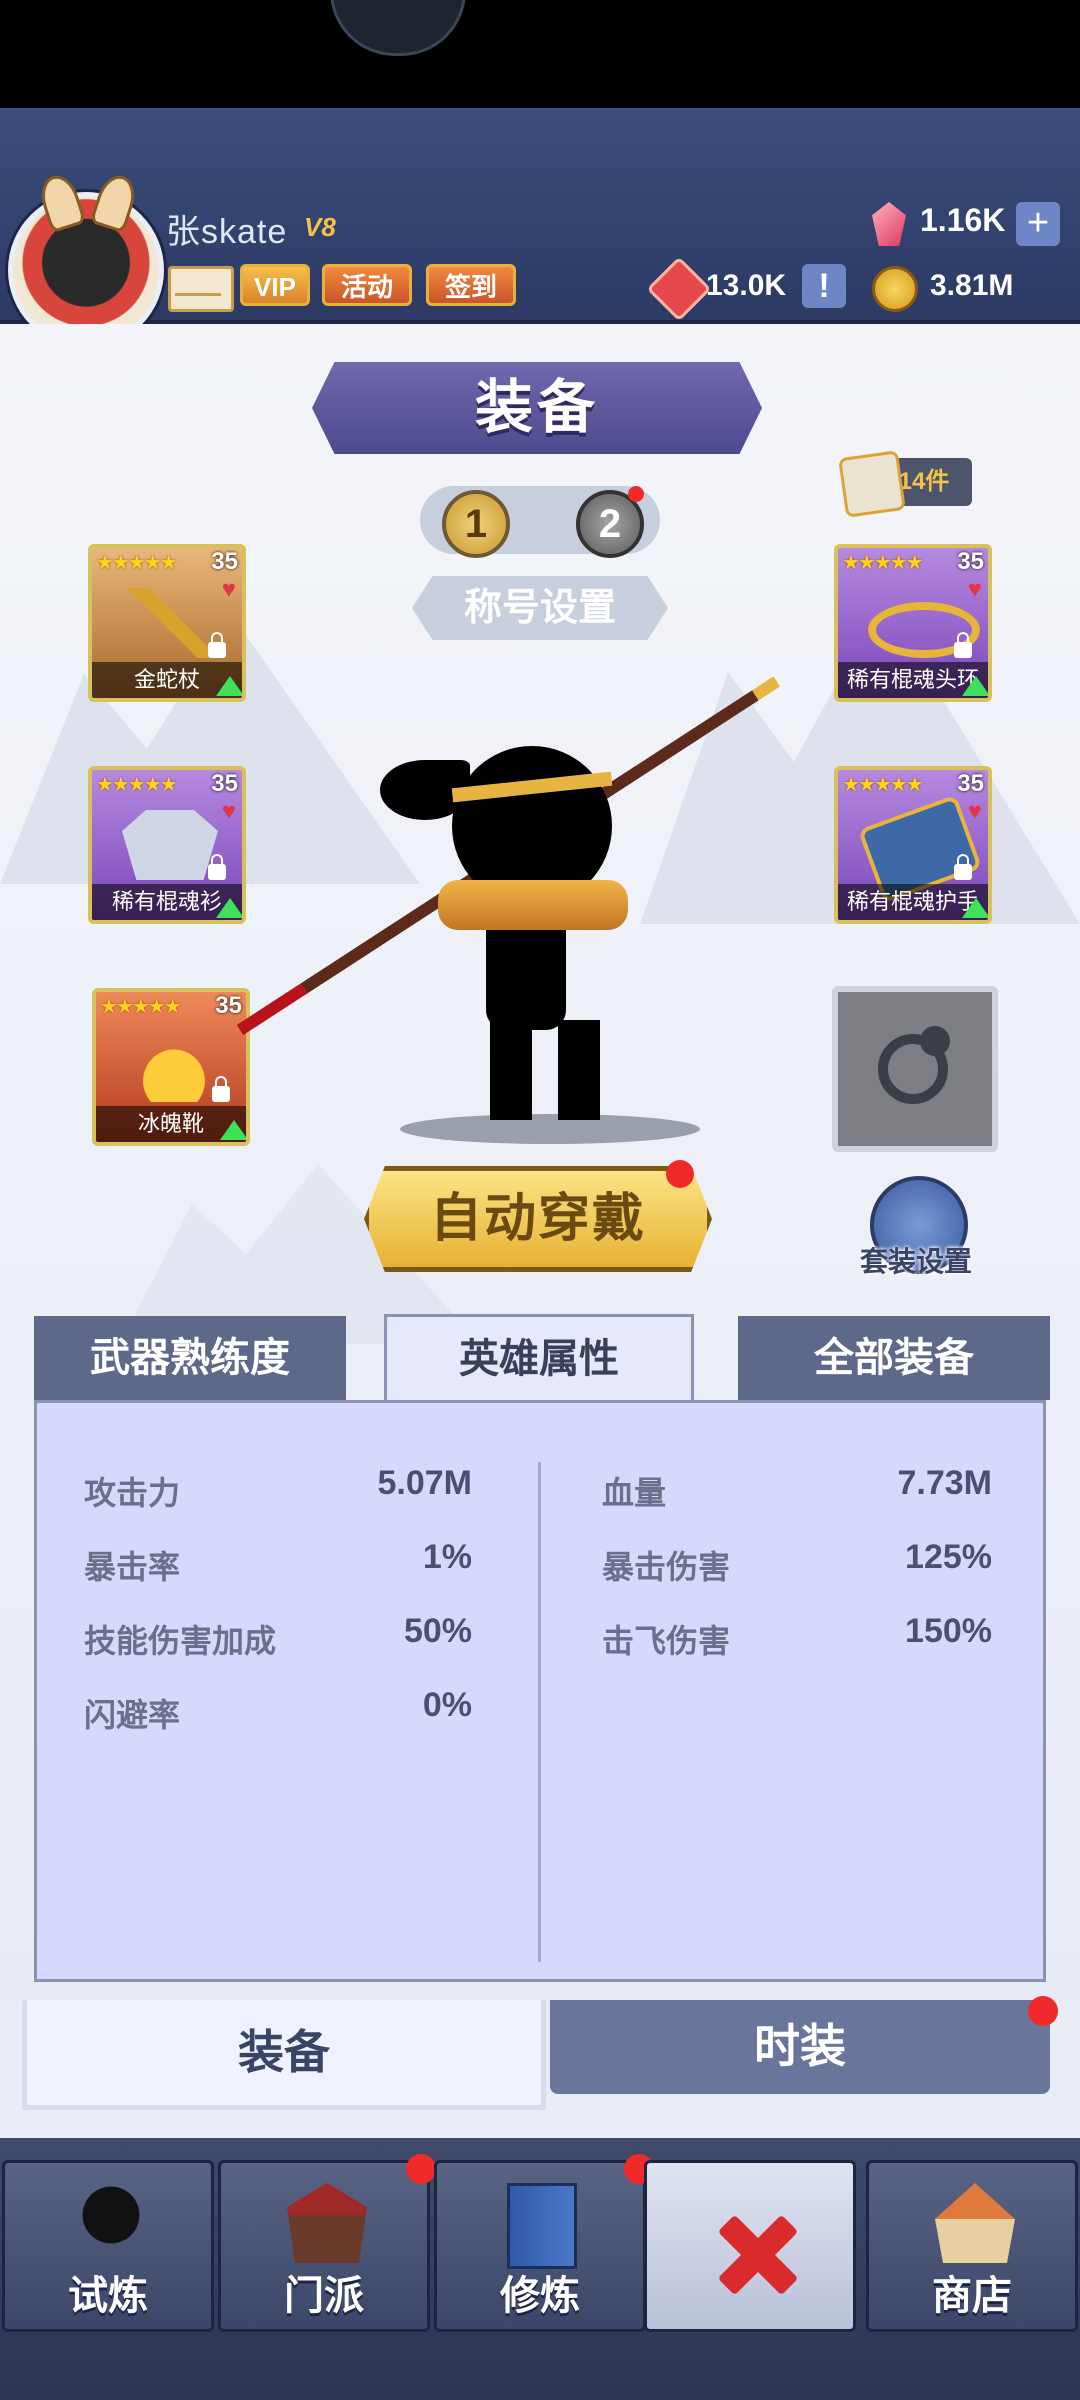  Describe the element at coordinates (471, 285) in the screenshot. I see `checkin-button: 签到` at that location.